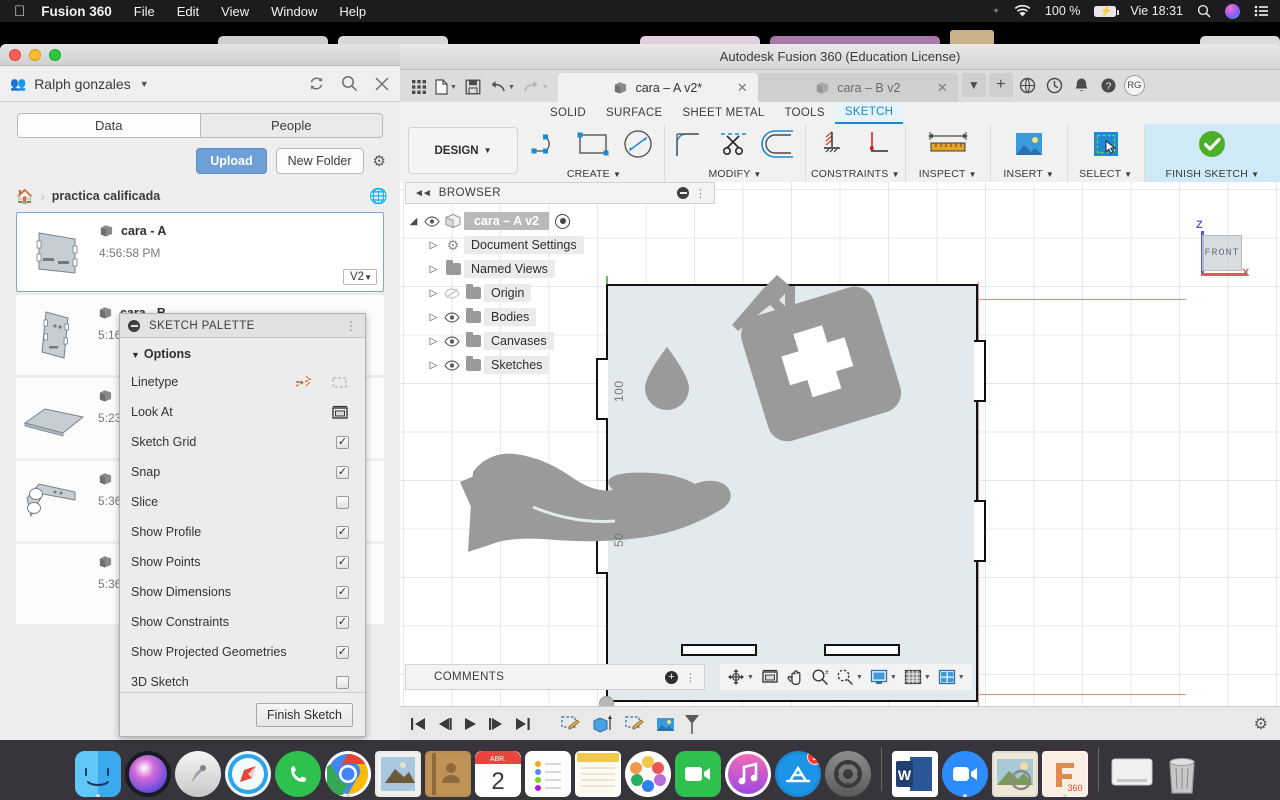 The image size is (1280, 800). I want to click on maximize-window-button, so click(55, 54).